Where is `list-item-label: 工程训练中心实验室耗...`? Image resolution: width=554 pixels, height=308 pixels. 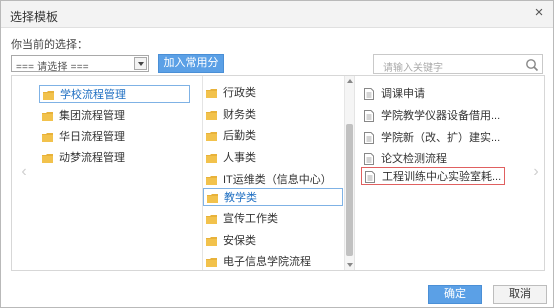
list-item-label: 工程训练中心实验室耗... is located at coordinates (442, 177).